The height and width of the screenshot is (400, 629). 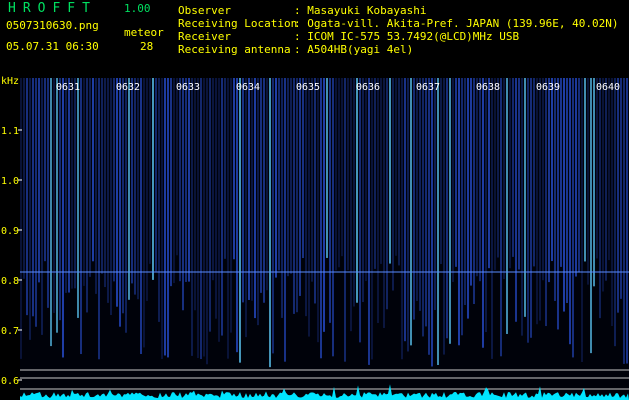 I want to click on time-tick-label: 0637, so click(x=428, y=87).